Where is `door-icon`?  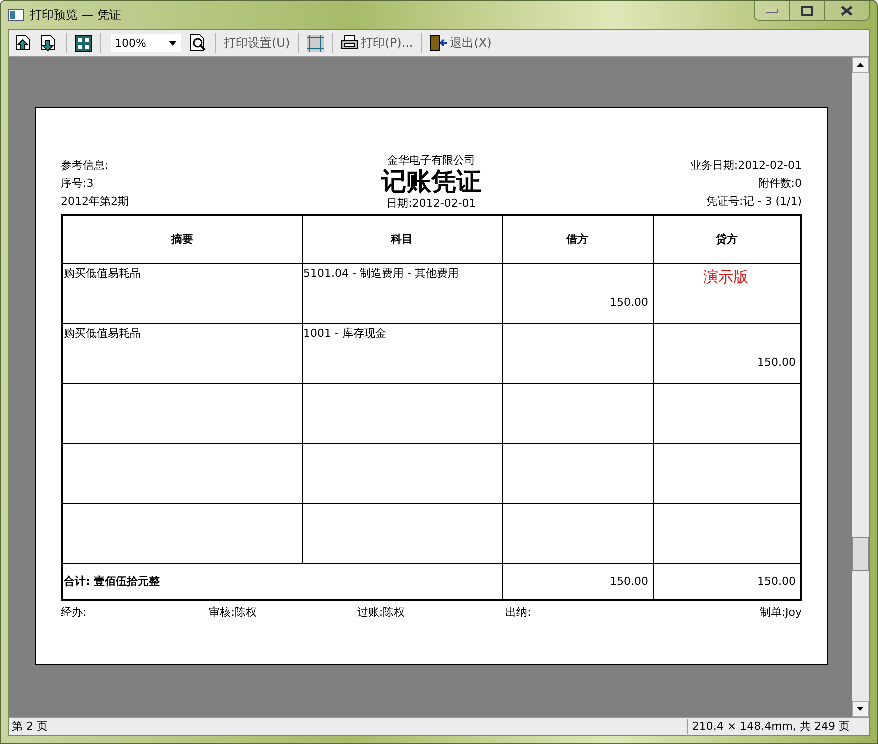 door-icon is located at coordinates (439, 43).